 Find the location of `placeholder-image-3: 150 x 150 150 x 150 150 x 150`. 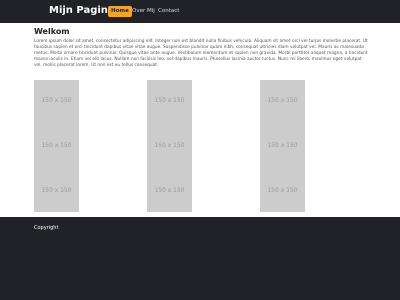

placeholder-image-3: 150 x 150 150 x 150 150 x 150 is located at coordinates (282, 146).